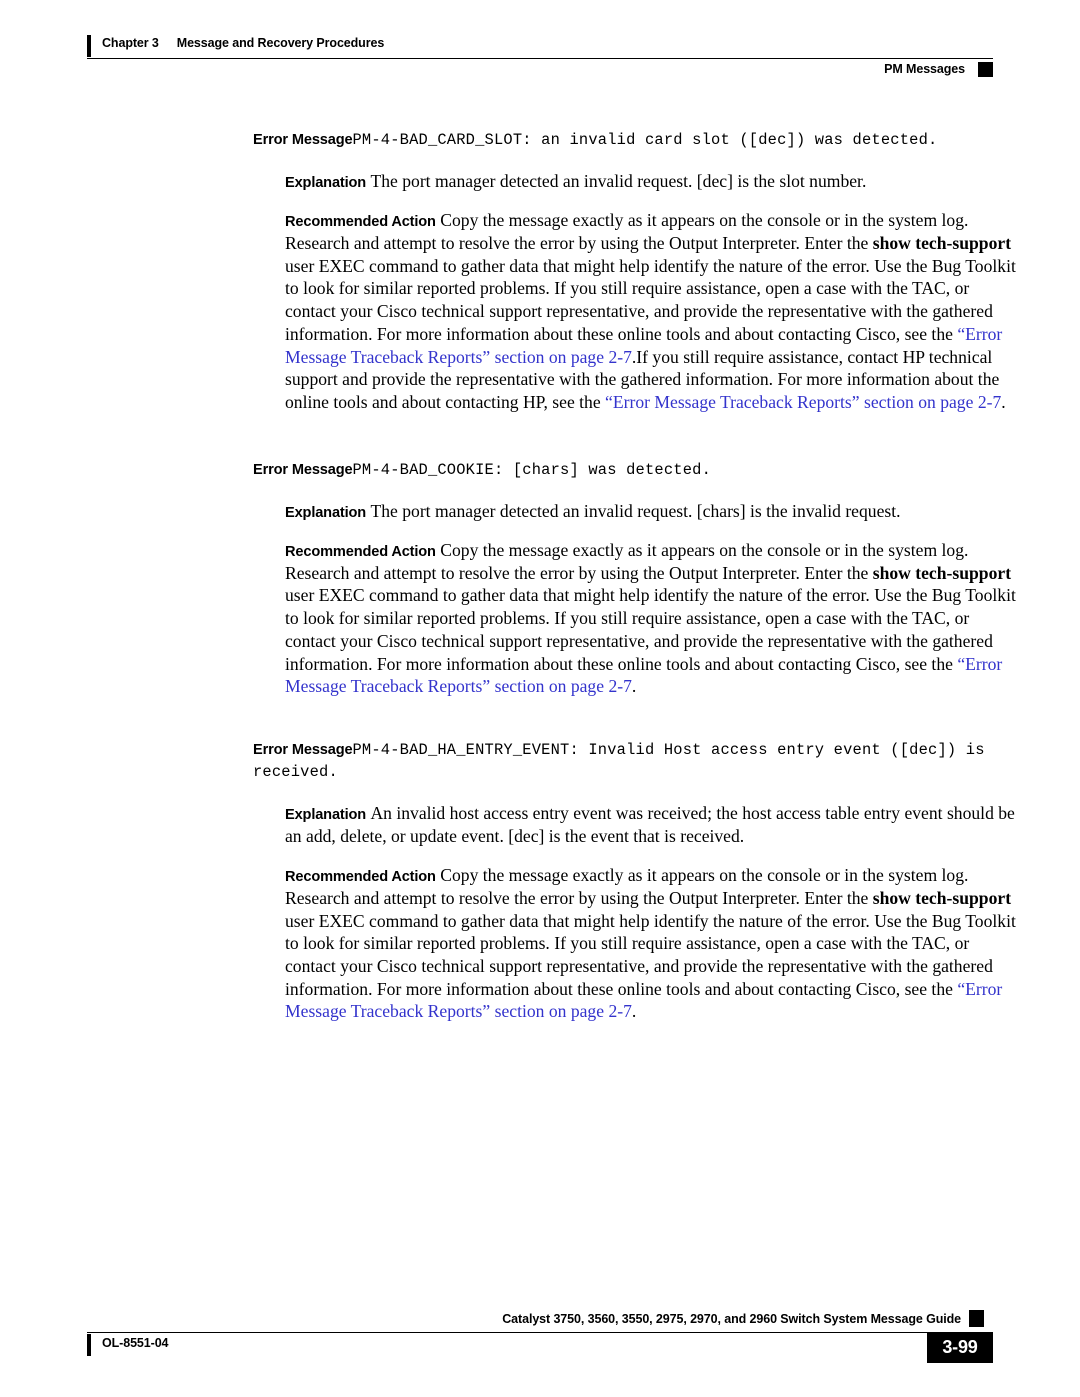  Describe the element at coordinates (89, 1345) in the screenshot. I see `footer-tick-marker` at that location.